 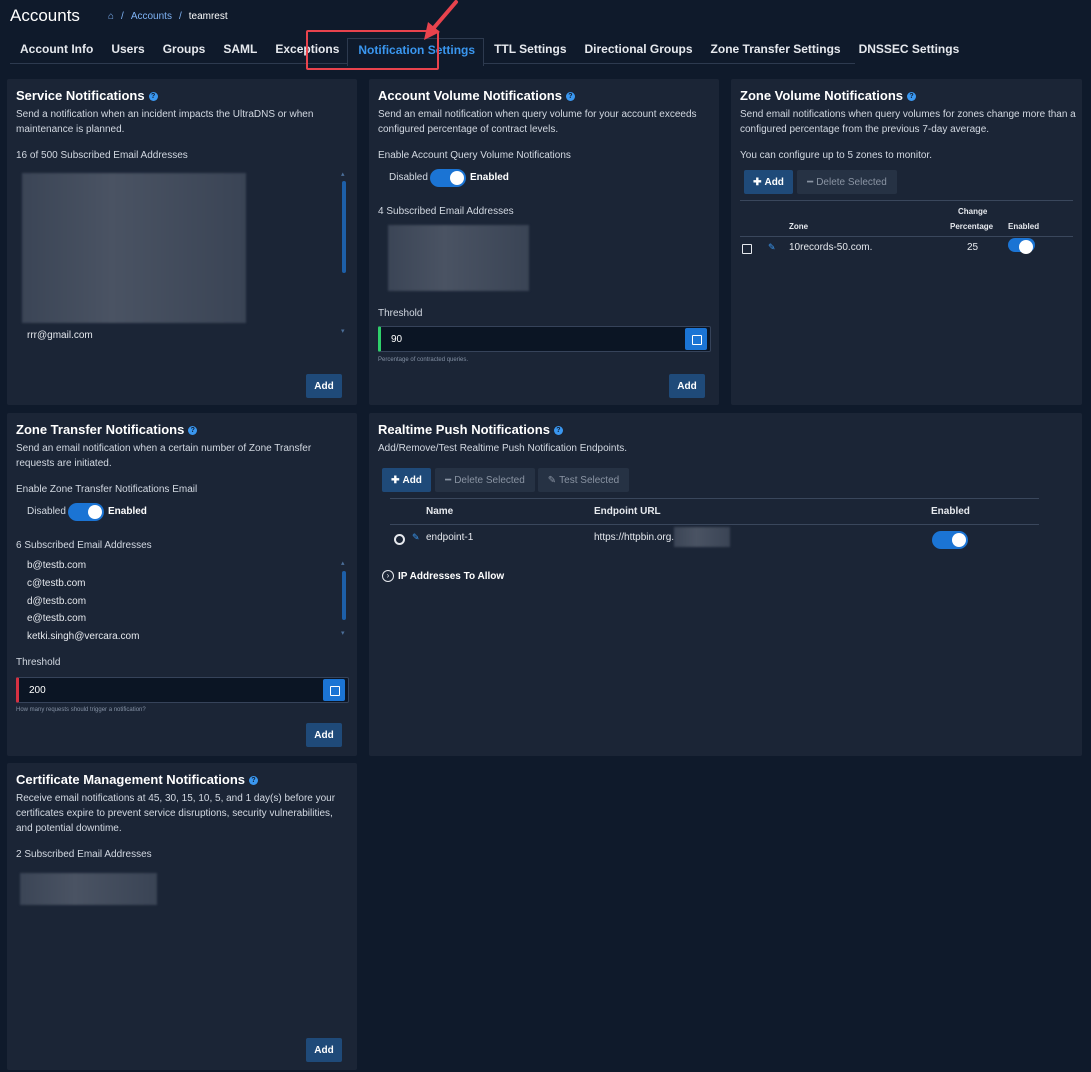 I want to click on threshold-input: 200, so click(x=182, y=690).